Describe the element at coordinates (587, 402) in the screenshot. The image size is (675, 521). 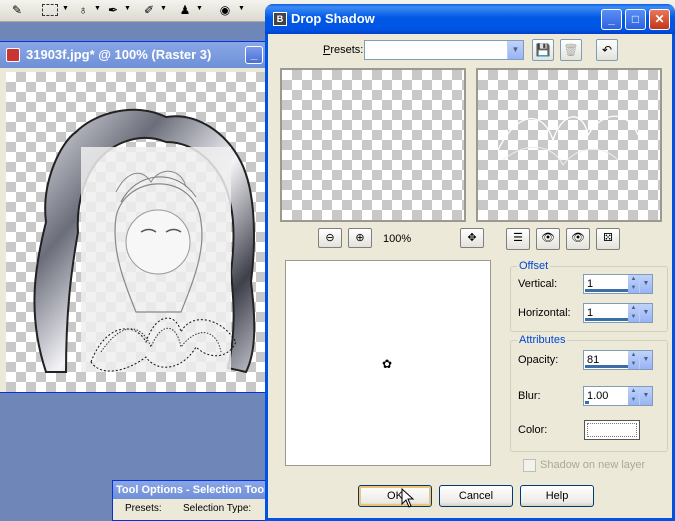
I see `blur-slider-bar` at that location.